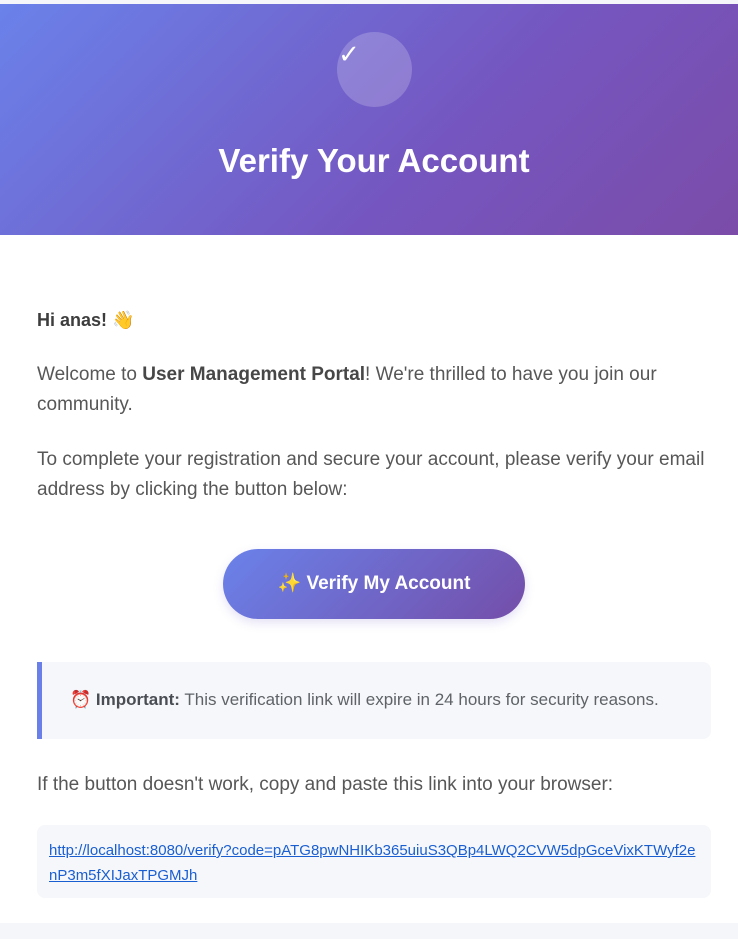 Image resolution: width=738 pixels, height=939 pixels. What do you see at coordinates (374, 584) in the screenshot?
I see `verify-account-button: ✨ Verify My Account` at bounding box center [374, 584].